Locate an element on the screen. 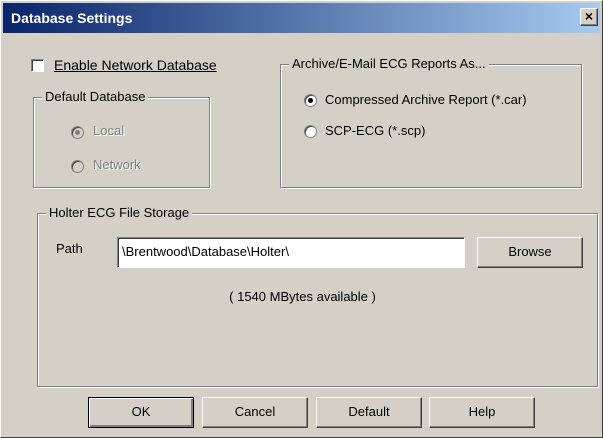 Image resolution: width=603 pixels, height=438 pixels. available-space-text: ( 1540 MBytes available ) is located at coordinates (302, 296).